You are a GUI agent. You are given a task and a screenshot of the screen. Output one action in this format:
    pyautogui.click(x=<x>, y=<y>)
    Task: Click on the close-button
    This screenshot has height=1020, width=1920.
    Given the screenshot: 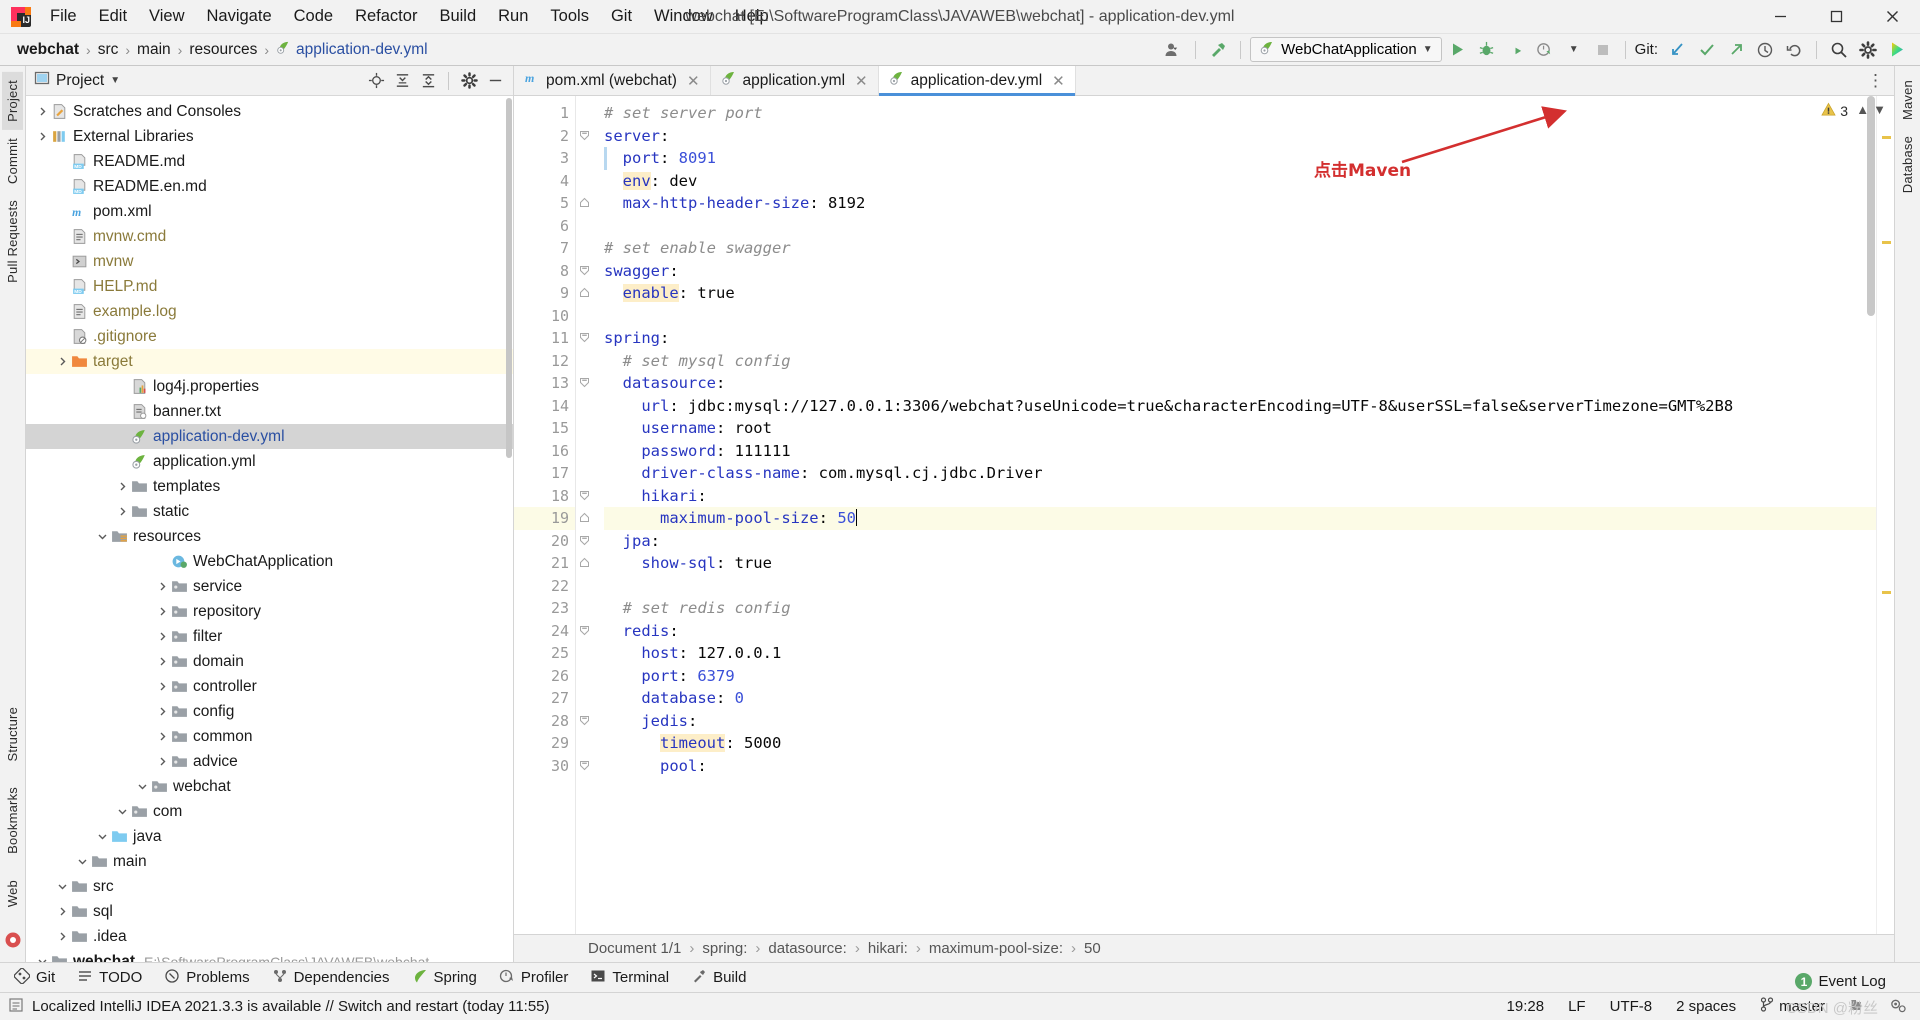 What is the action you would take?
    pyautogui.click(x=1892, y=16)
    